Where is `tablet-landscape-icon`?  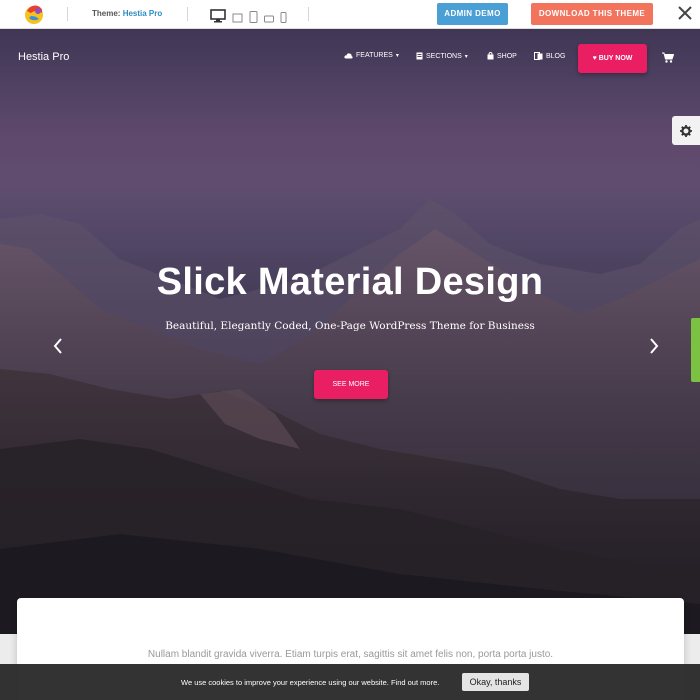 tablet-landscape-icon is located at coordinates (269, 19).